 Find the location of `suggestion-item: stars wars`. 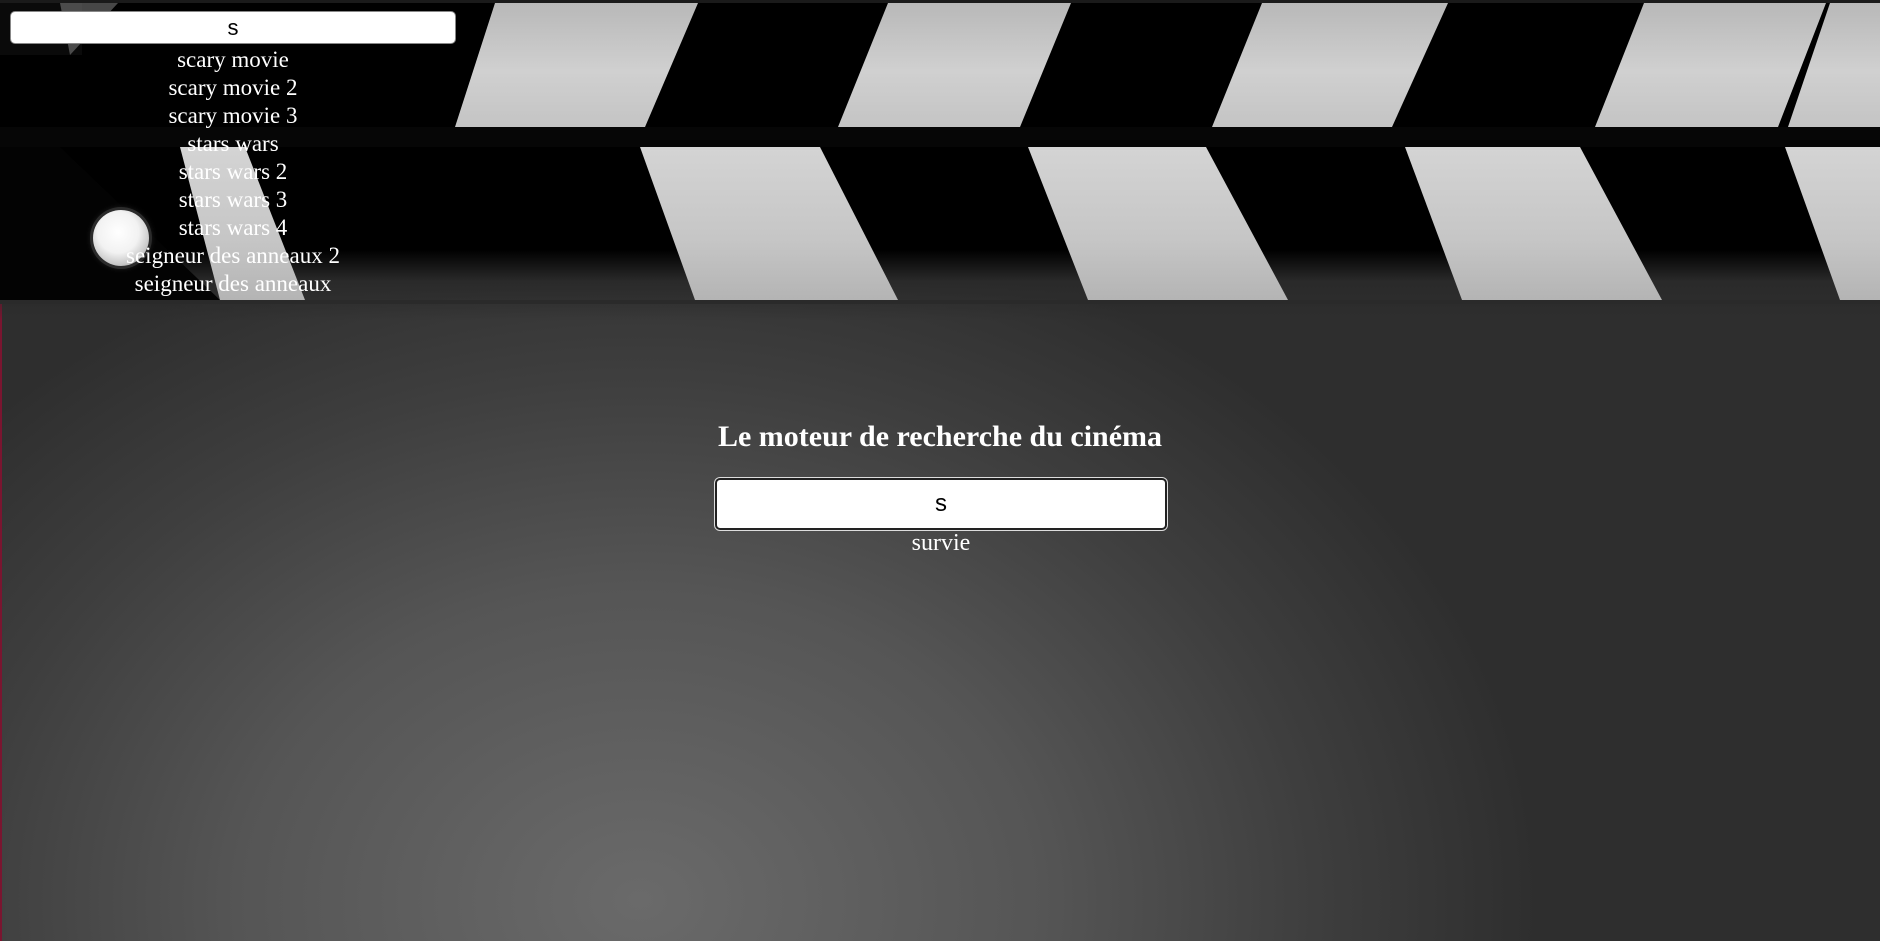

suggestion-item: stars wars is located at coordinates (233, 144).